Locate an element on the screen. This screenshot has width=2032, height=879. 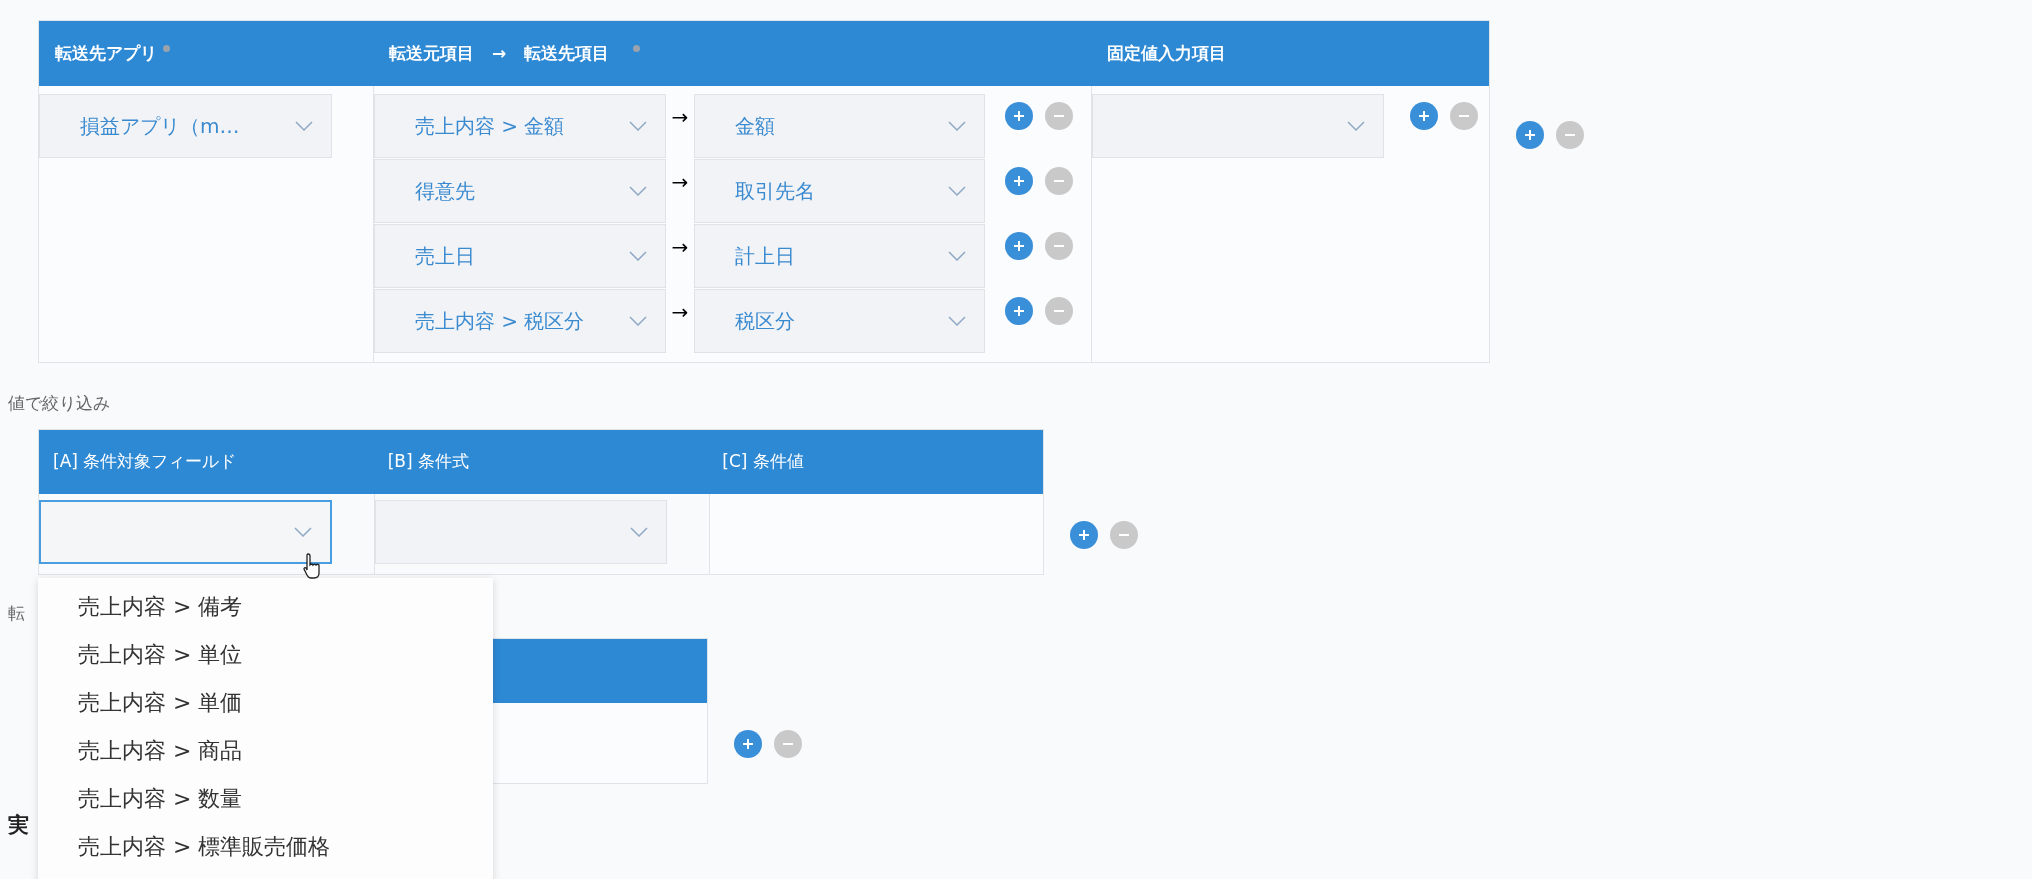
column-header: 転送先項目 is located at coordinates (567, 53).